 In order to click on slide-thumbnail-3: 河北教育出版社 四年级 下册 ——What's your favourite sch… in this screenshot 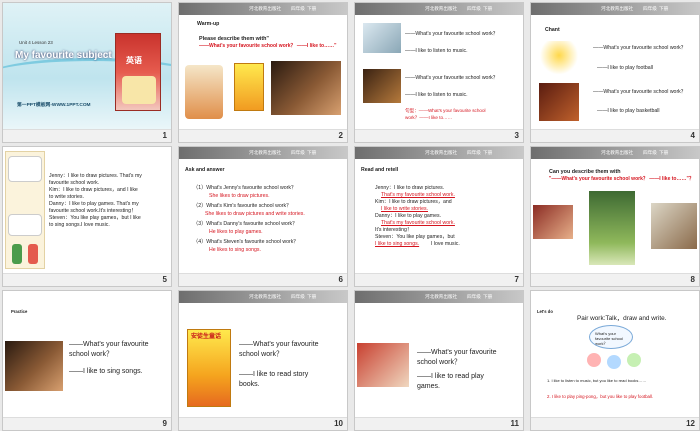, I will do `click(439, 72)`.